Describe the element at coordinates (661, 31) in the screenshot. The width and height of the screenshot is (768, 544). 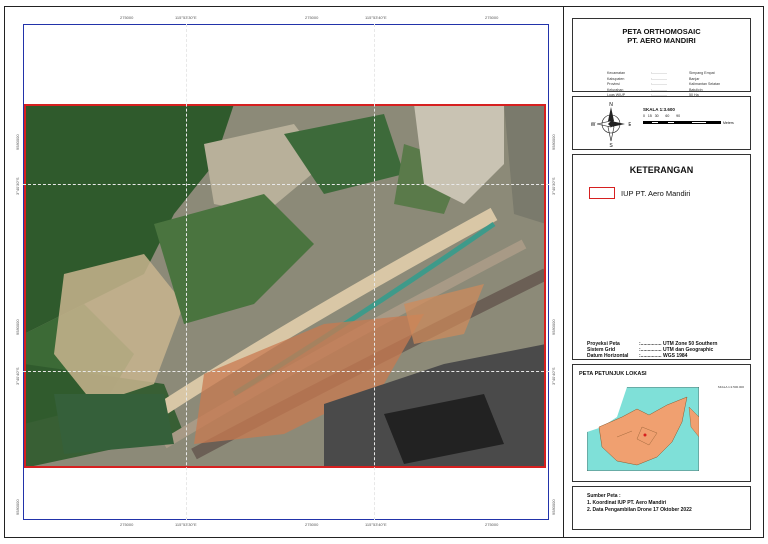
I see `map-title: PETA ORTHOMOSAIC` at that location.